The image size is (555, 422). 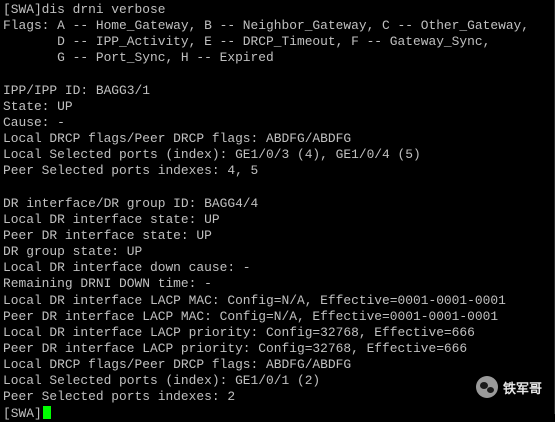 What do you see at coordinates (131, 171) in the screenshot?
I see `terminal-line: Peer Selected ports indexes: 4, 5` at bounding box center [131, 171].